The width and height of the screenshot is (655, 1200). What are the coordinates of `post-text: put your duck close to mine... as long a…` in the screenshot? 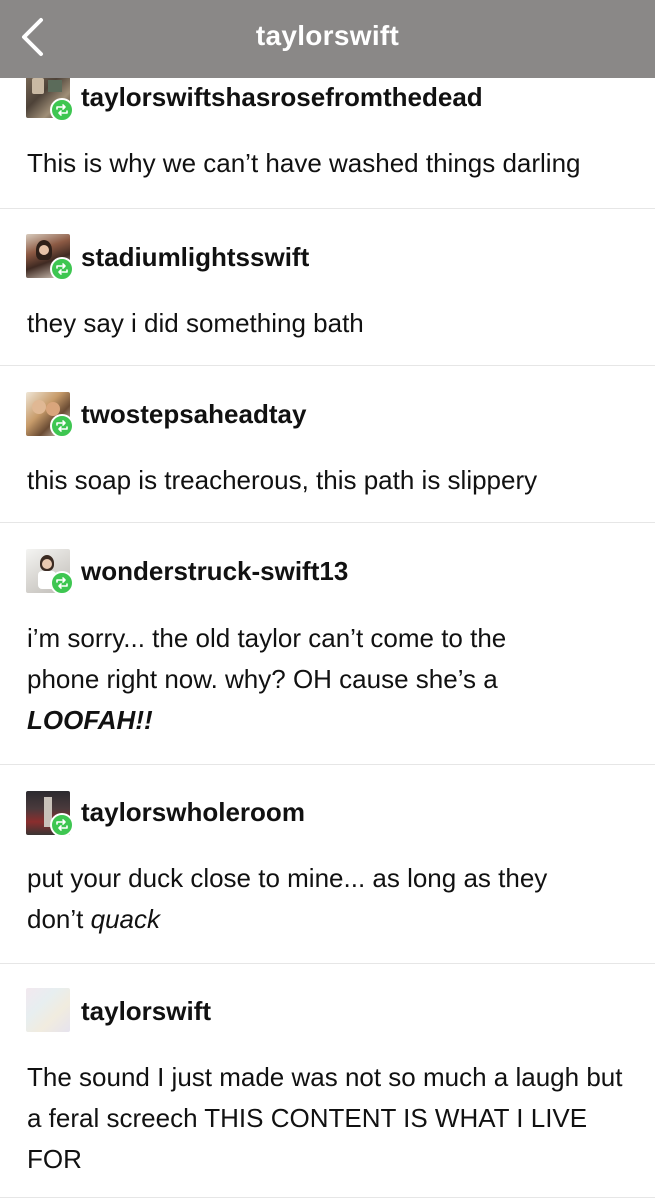 It's located at (332, 899).